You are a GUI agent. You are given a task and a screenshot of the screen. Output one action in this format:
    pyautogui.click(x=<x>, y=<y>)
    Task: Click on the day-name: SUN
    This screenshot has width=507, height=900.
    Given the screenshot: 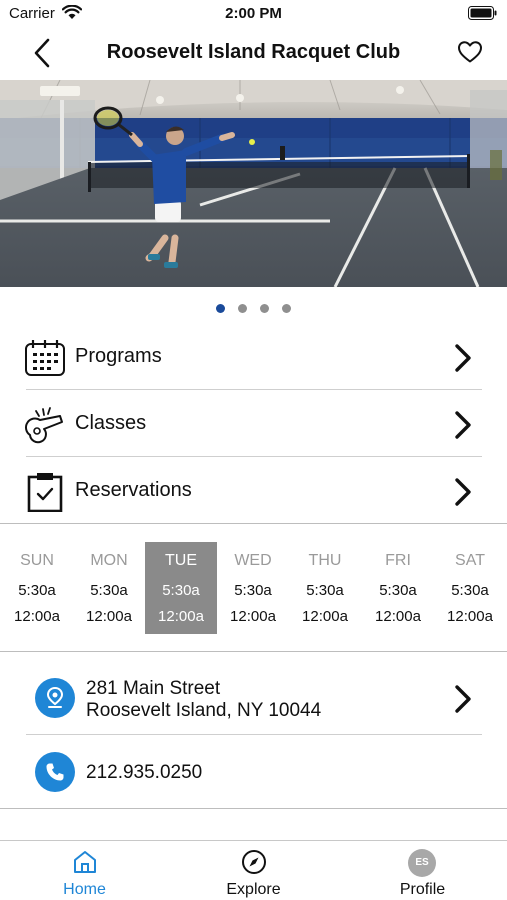 What is the action you would take?
    pyautogui.click(x=37, y=560)
    